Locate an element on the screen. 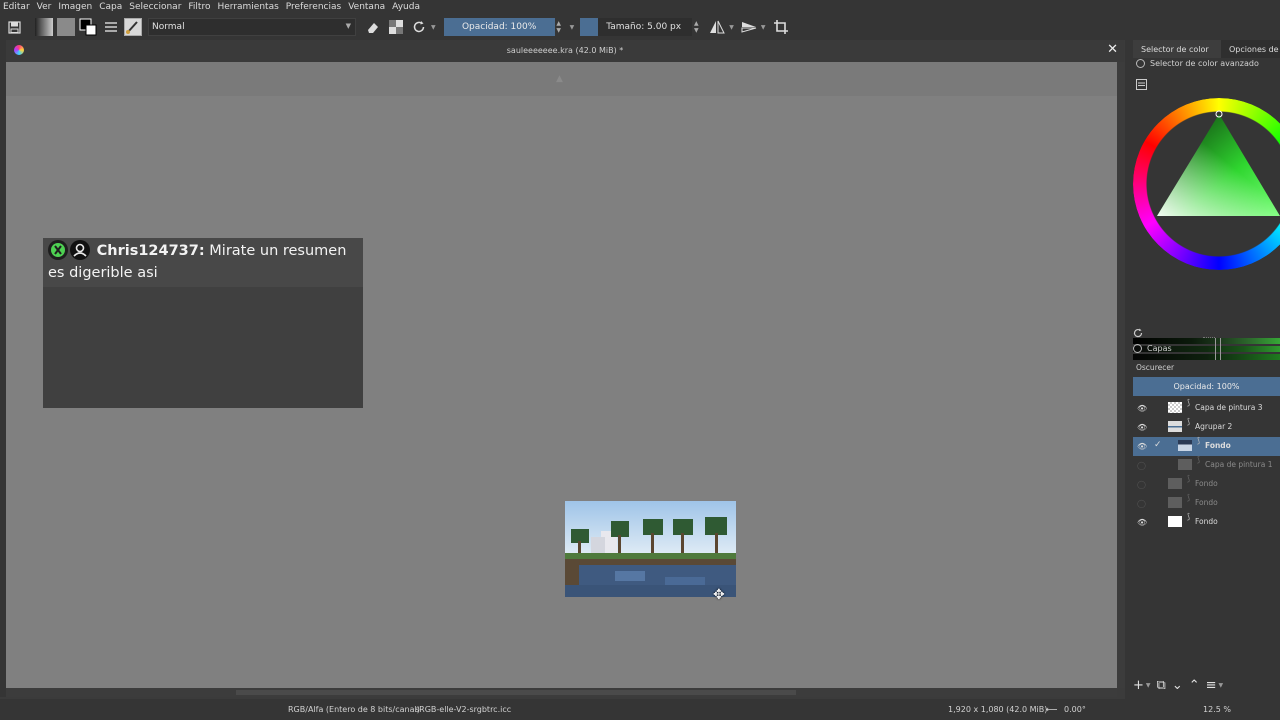 Image resolution: width=1280 pixels, height=720 pixels. layer-row: 👁 ✓ ⟆ Fondo is located at coordinates (1206, 446).